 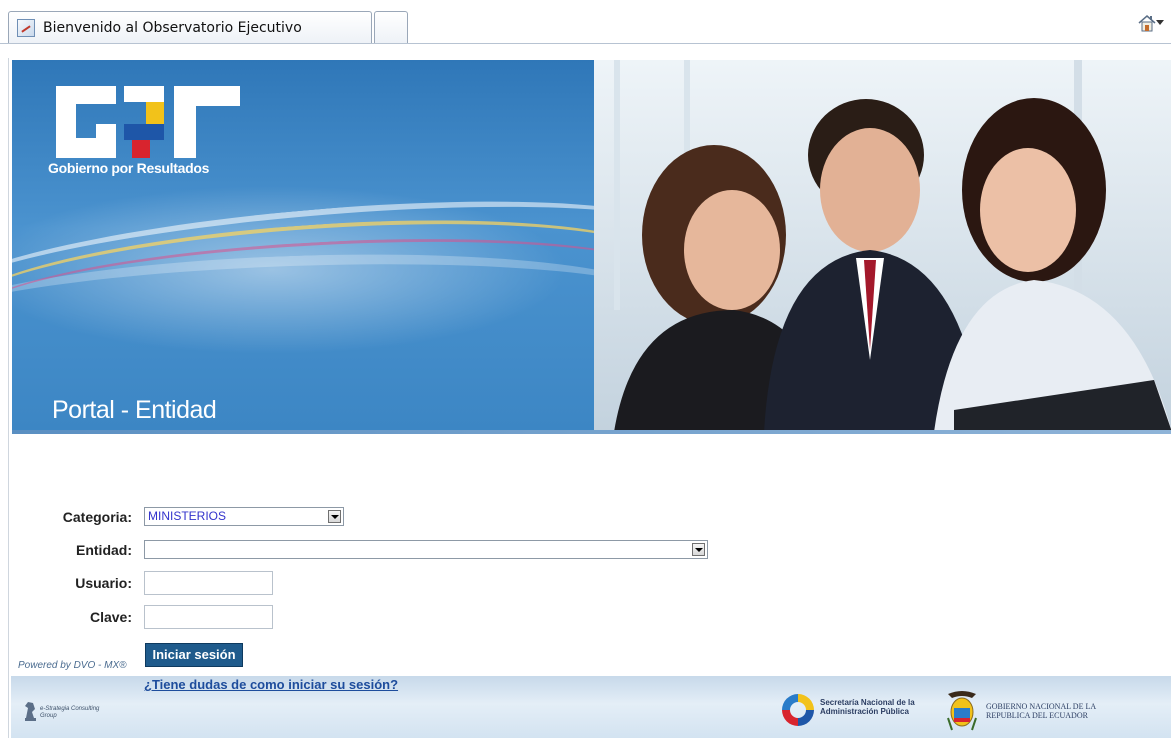 I want to click on entidad-select, so click(x=426, y=549).